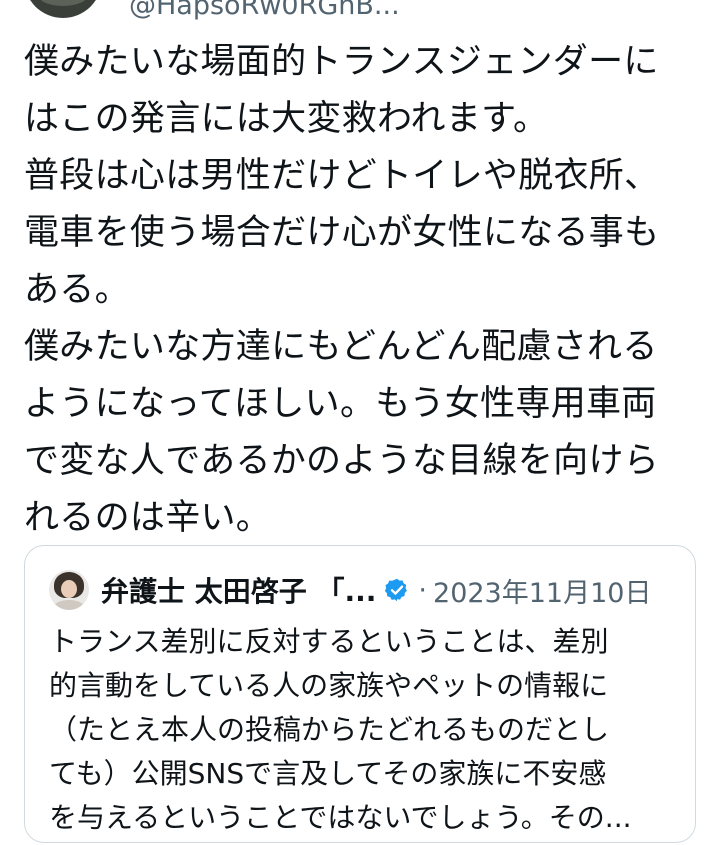 This screenshot has width=720, height=845. What do you see at coordinates (329, 641) in the screenshot?
I see `quoted-tweet-line: トランス差別に反対するということは、差別` at bounding box center [329, 641].